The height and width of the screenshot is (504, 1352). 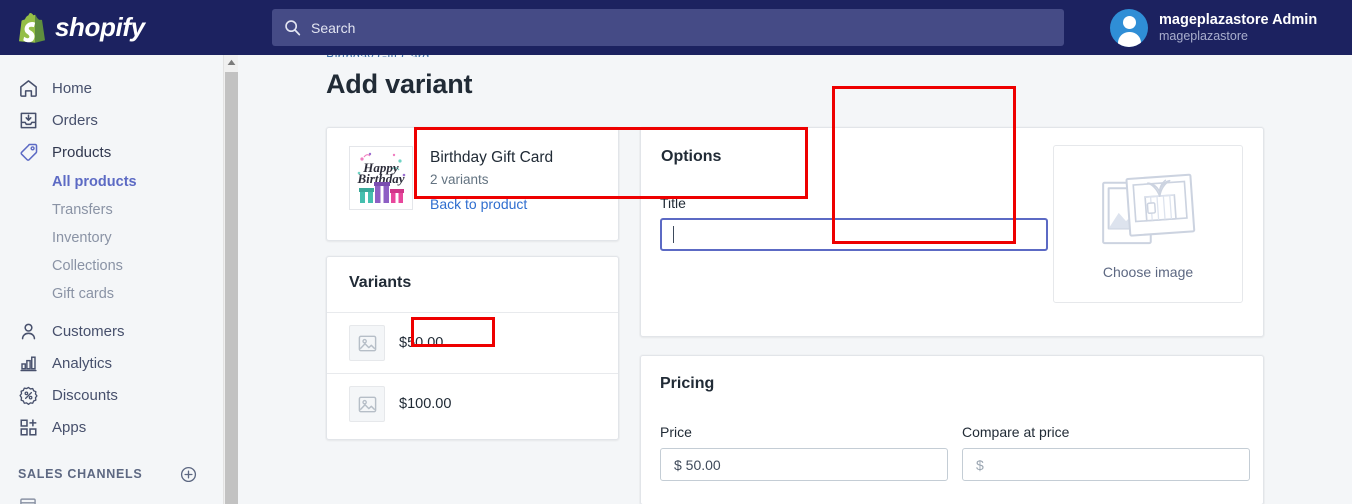 What do you see at coordinates (111, 499) in the screenshot?
I see `sales-channel-item-clipped` at bounding box center [111, 499].